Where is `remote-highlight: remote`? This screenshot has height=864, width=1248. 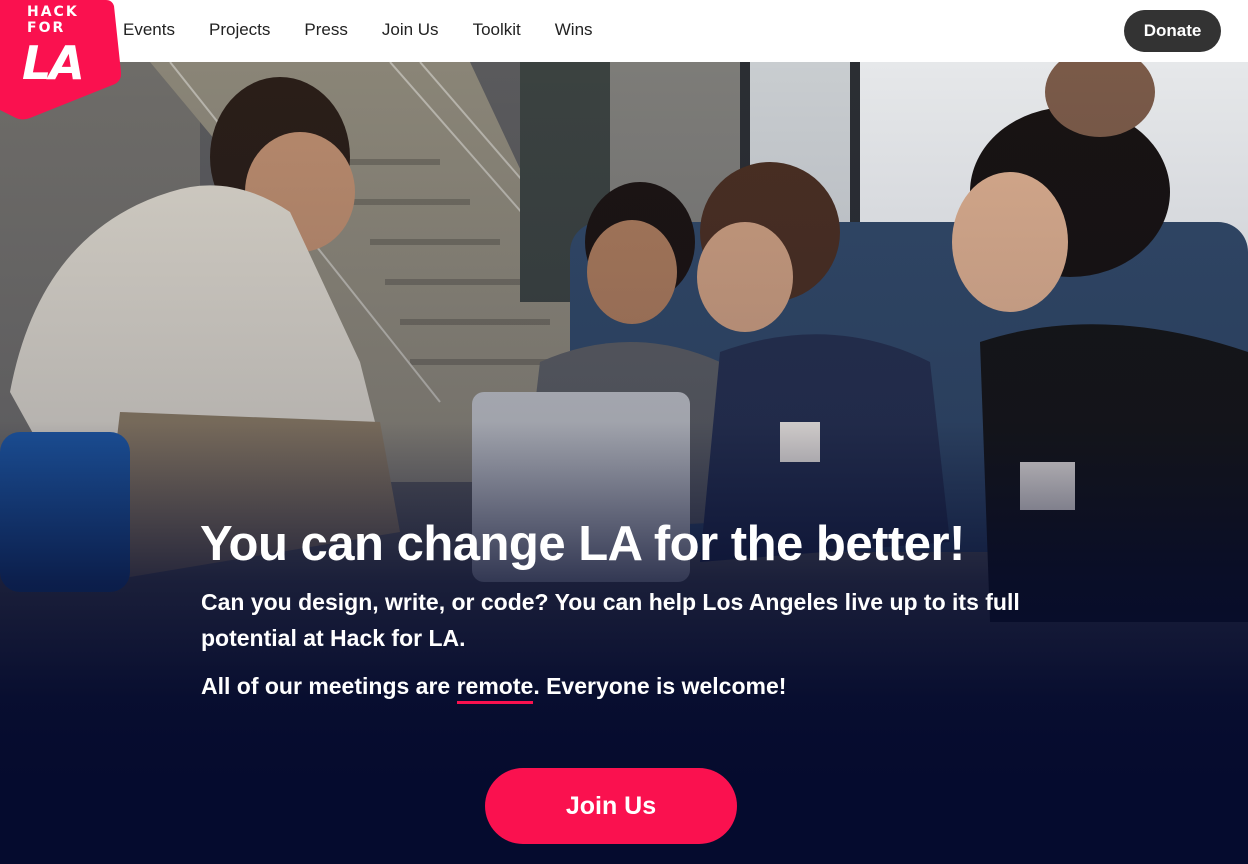
remote-highlight: remote is located at coordinates (495, 688).